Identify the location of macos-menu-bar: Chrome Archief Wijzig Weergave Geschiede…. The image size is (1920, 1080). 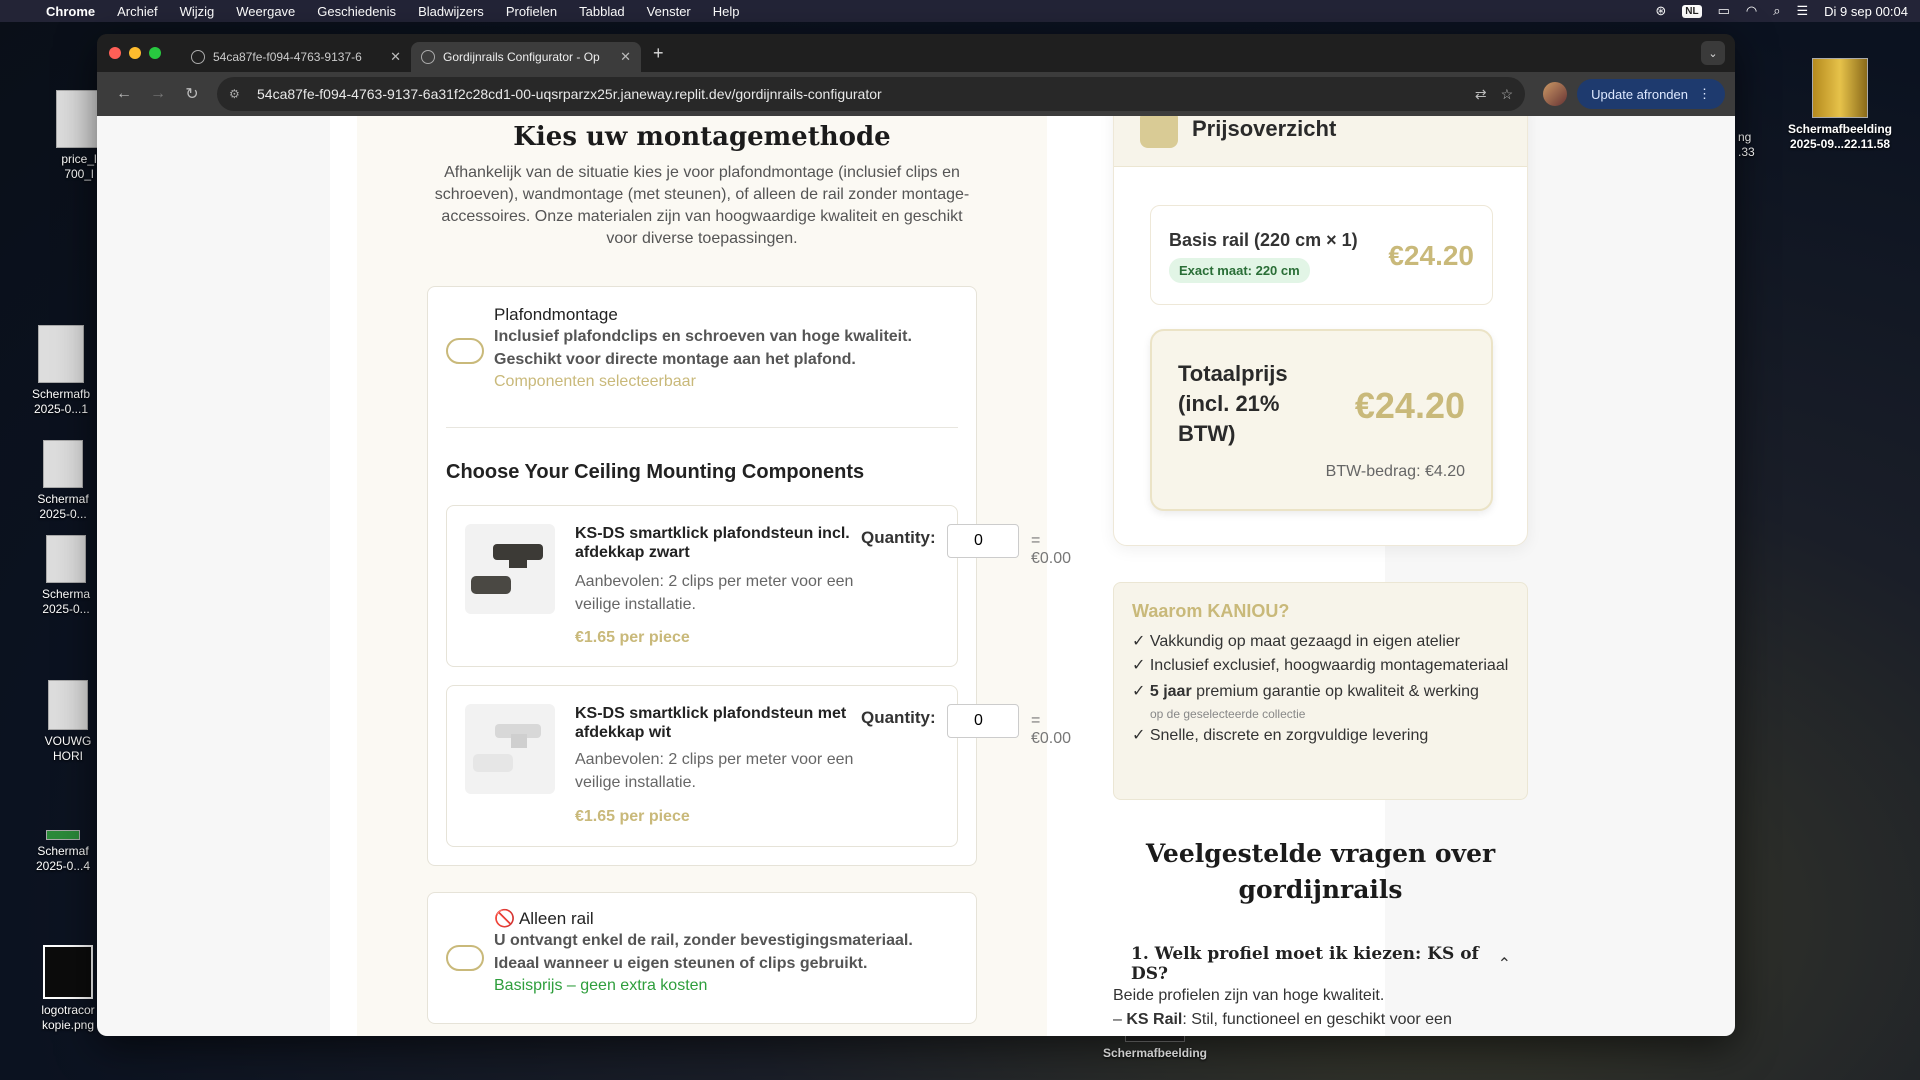
(960, 11).